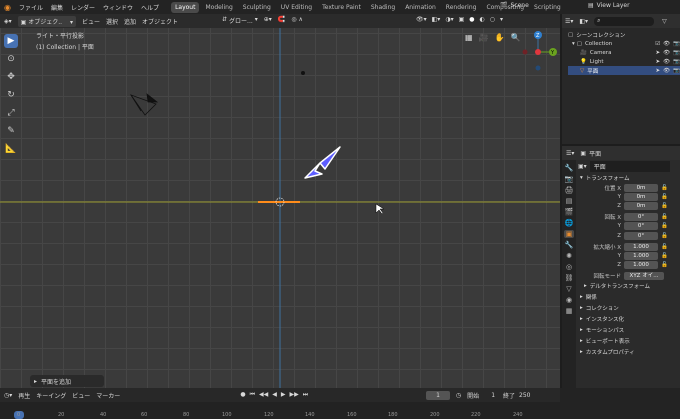 This screenshot has height=419, width=680. Describe the element at coordinates (624, 52) in the screenshot. I see `outliner-item-camera: 🎥 Camera ➤ 👁 📷` at that location.